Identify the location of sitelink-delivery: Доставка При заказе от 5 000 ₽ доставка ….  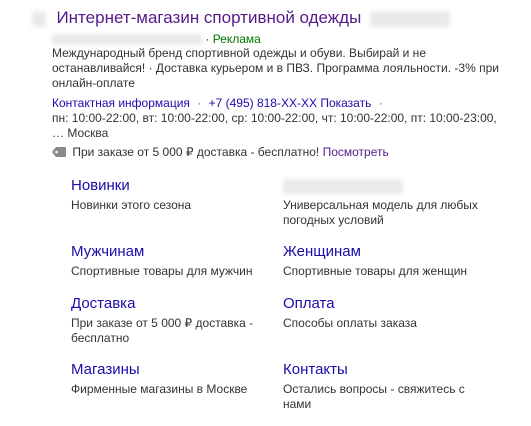
(171, 320).